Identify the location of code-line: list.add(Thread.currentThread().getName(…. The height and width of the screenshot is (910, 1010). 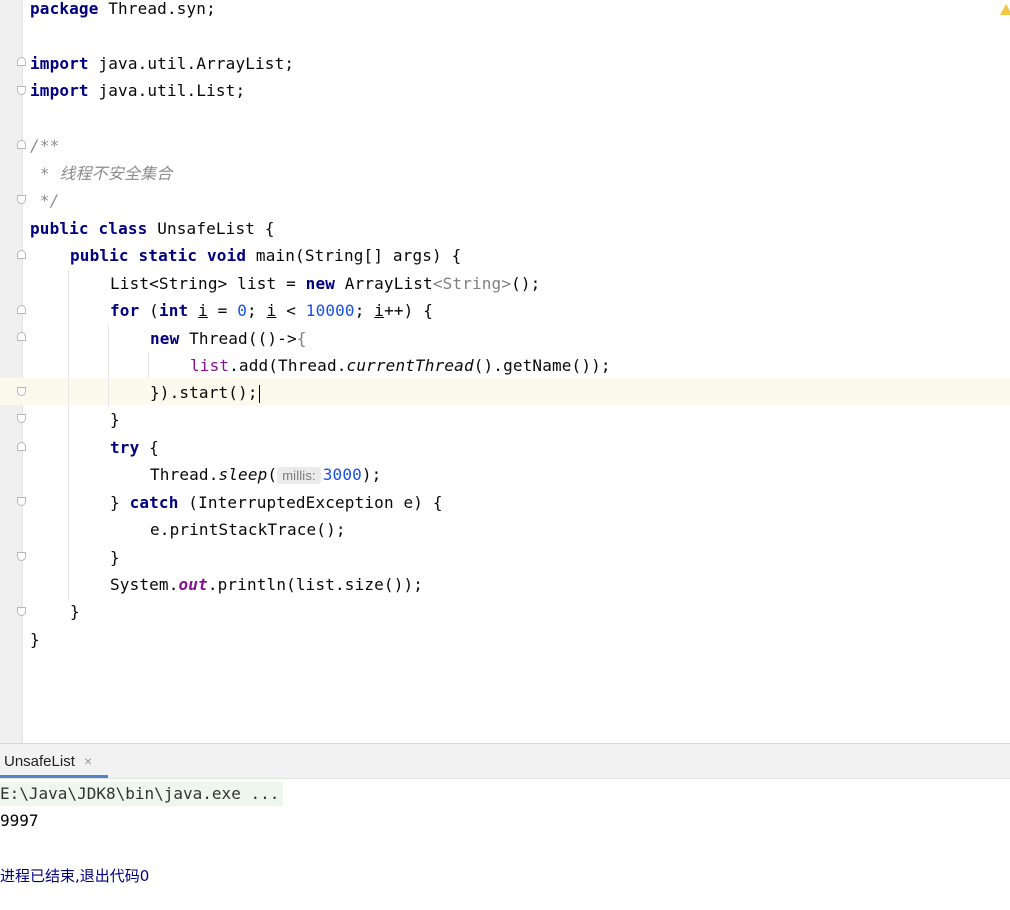
(400, 365).